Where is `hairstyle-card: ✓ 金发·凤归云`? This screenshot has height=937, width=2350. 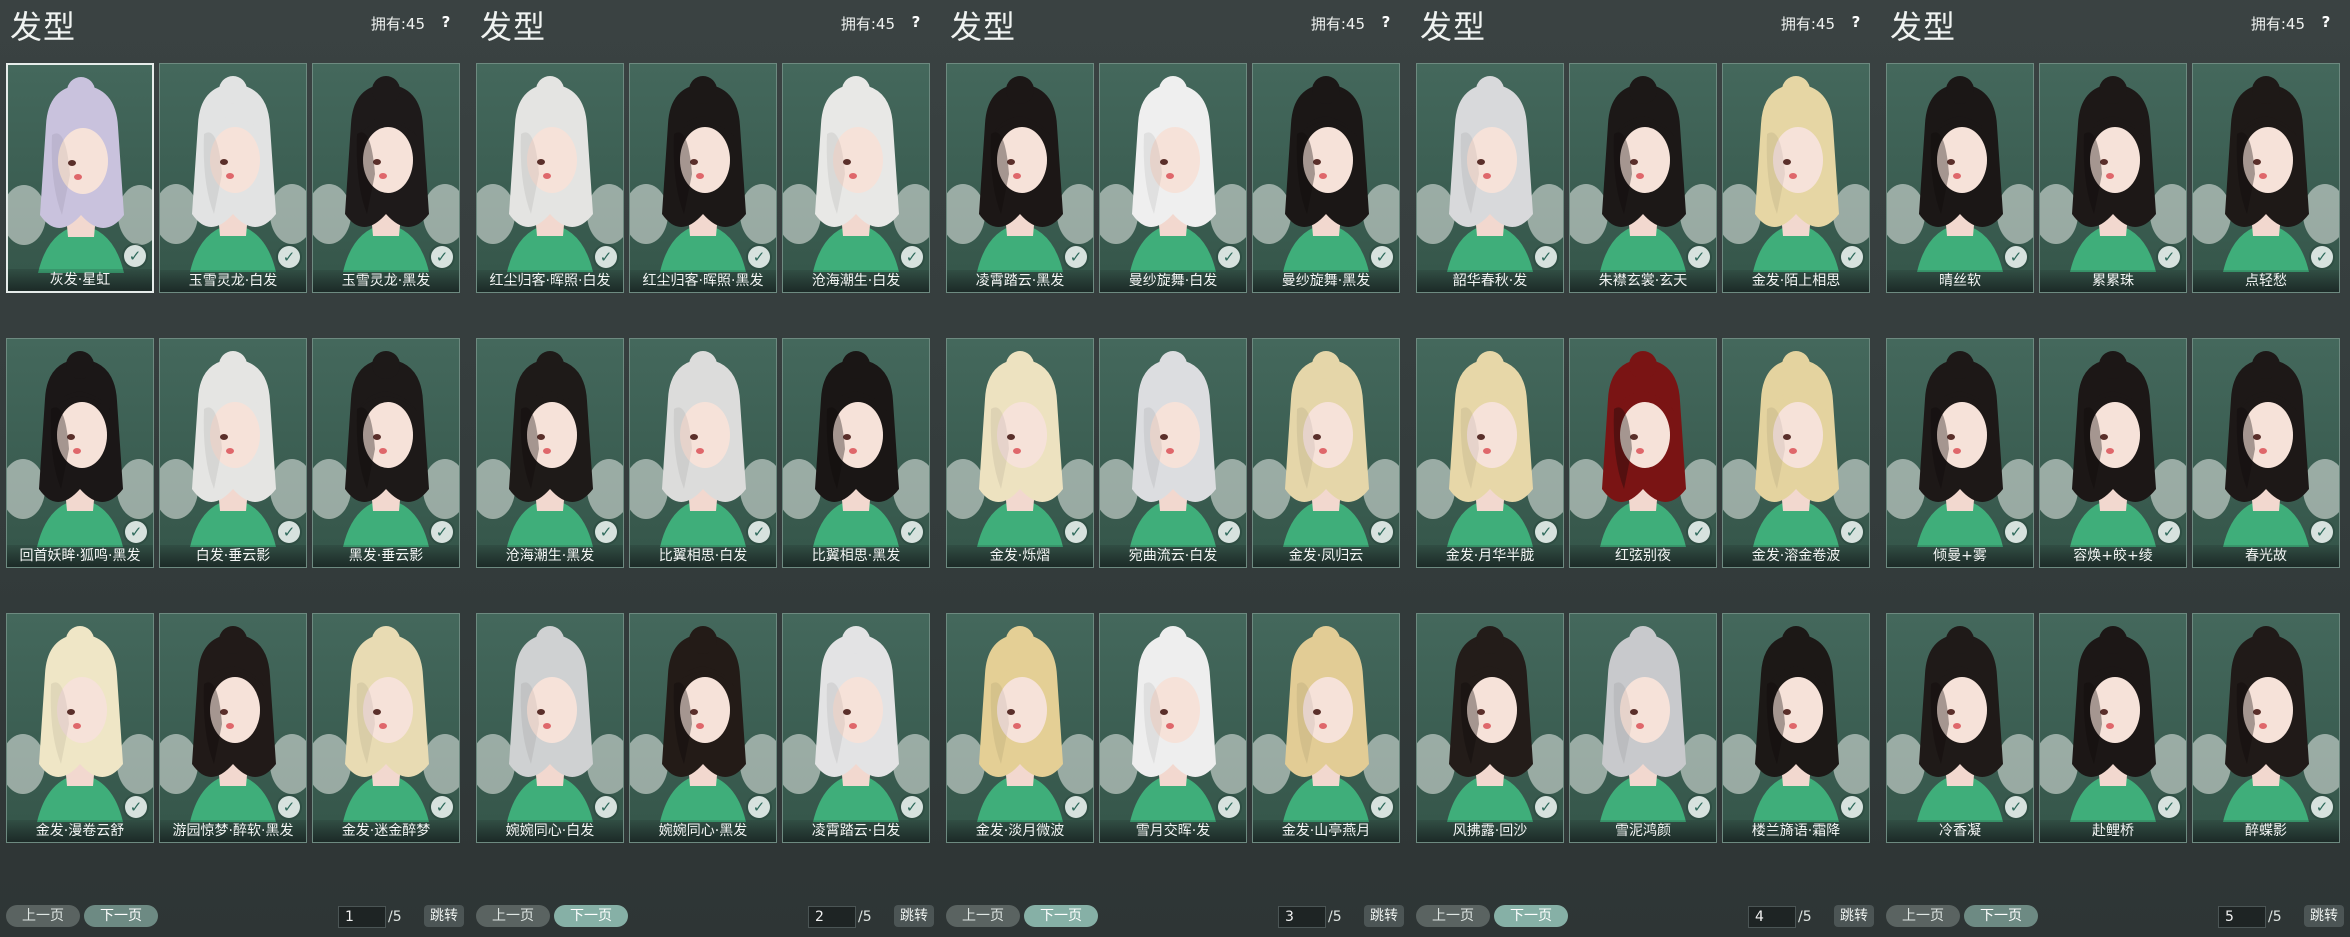
hairstyle-card: ✓ 金发·凤归云 is located at coordinates (1326, 453).